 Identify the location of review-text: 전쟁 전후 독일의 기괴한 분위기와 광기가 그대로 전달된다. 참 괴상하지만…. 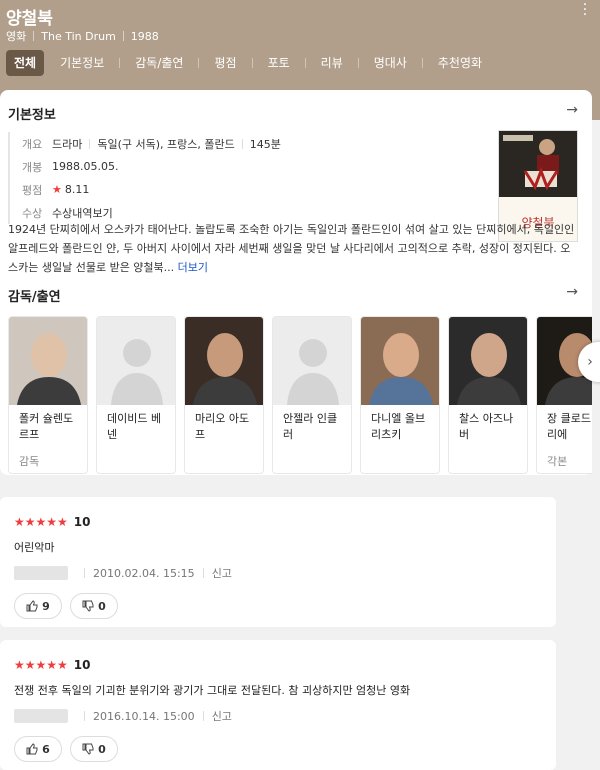
(212, 690).